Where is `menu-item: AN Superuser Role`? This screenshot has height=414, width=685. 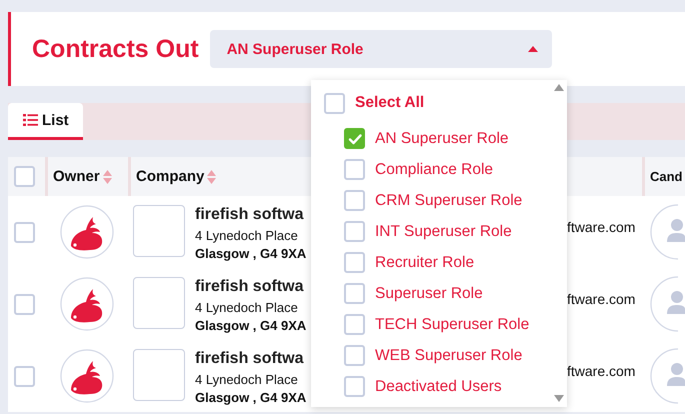
menu-item: AN Superuser Role is located at coordinates (445, 138).